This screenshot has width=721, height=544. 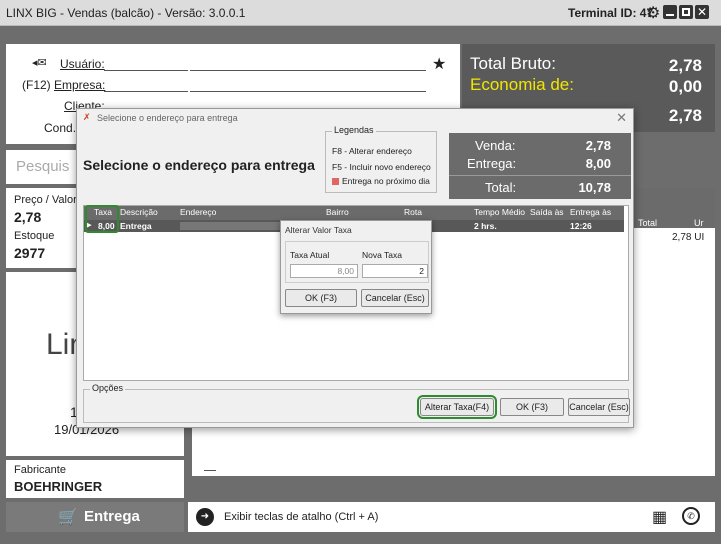 I want to click on preco-value: 2,78, so click(x=28, y=217).